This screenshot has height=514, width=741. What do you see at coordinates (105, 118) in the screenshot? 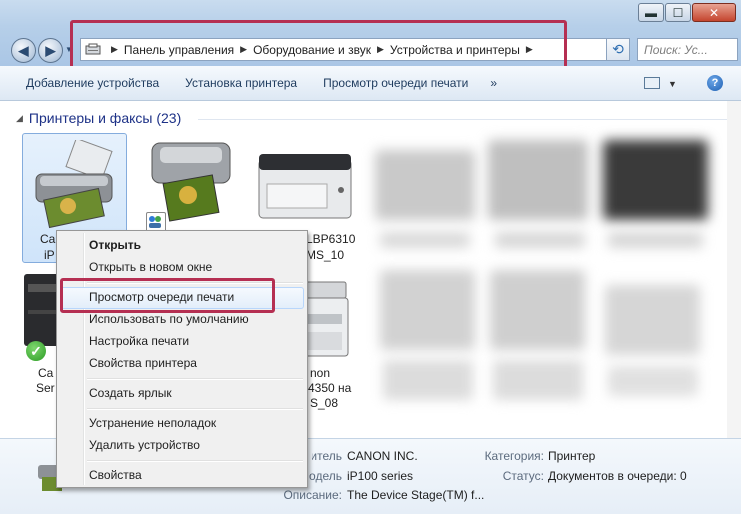
I see `section-title: Принтеры и факсы (23)` at bounding box center [105, 118].